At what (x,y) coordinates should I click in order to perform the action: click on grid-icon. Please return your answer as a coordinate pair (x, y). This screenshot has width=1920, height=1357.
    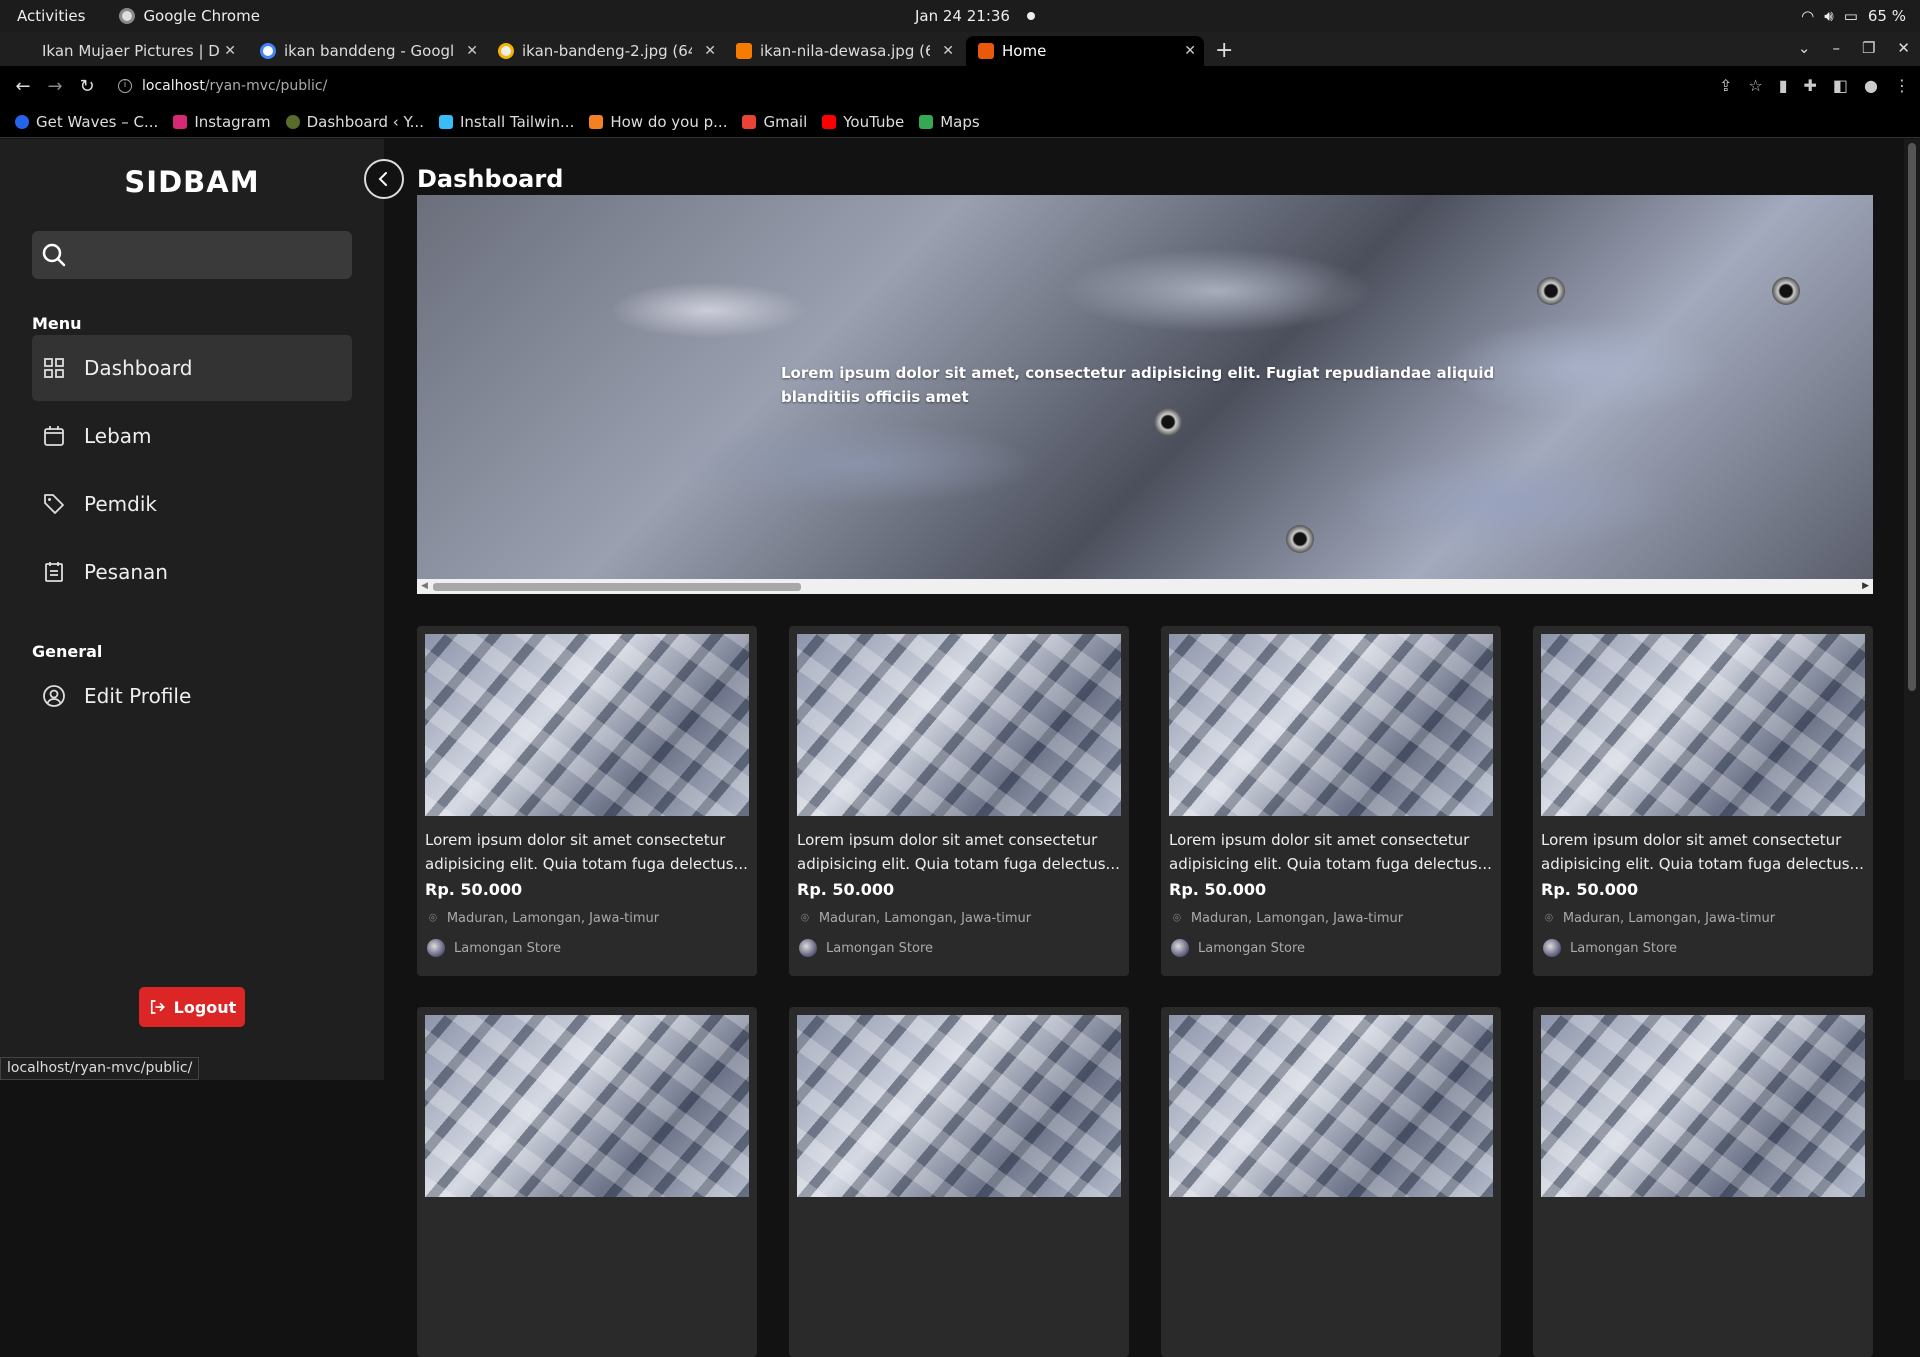
    Looking at the image, I should click on (54, 368).